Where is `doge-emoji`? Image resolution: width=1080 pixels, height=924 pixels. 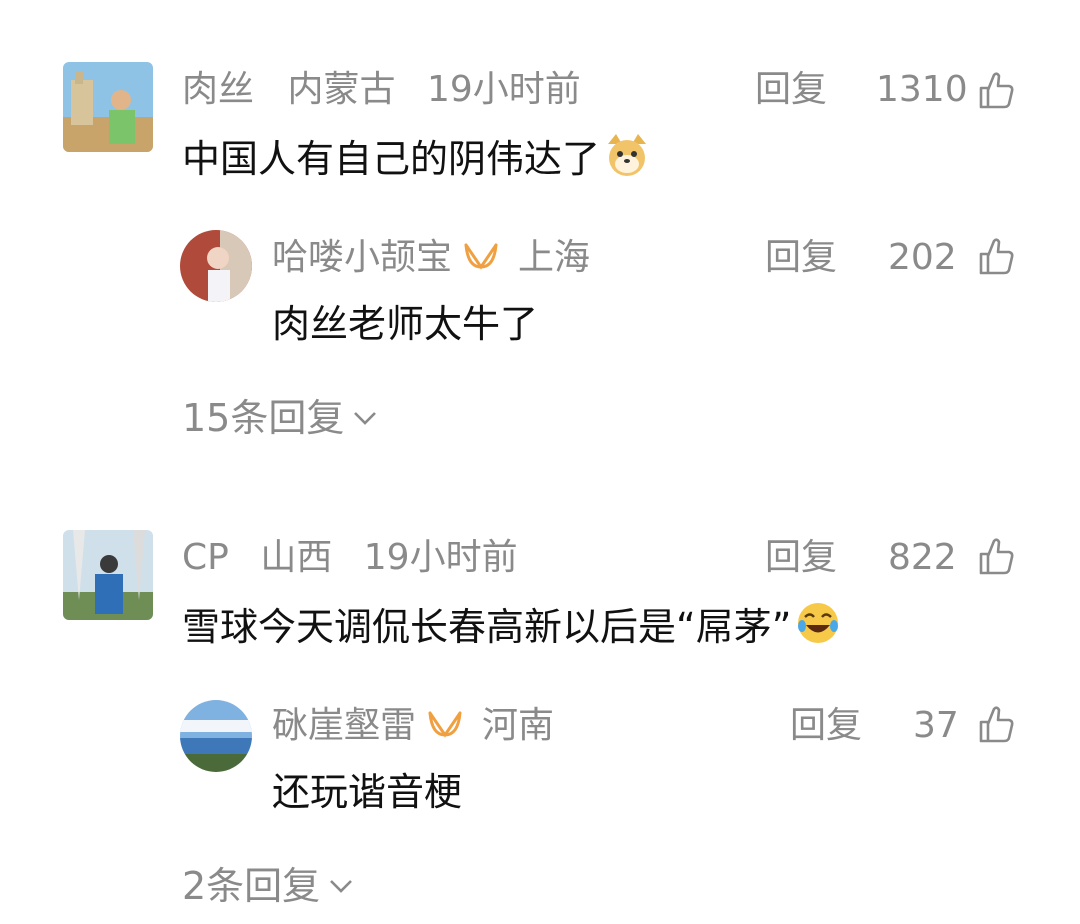
doge-emoji is located at coordinates (627, 155).